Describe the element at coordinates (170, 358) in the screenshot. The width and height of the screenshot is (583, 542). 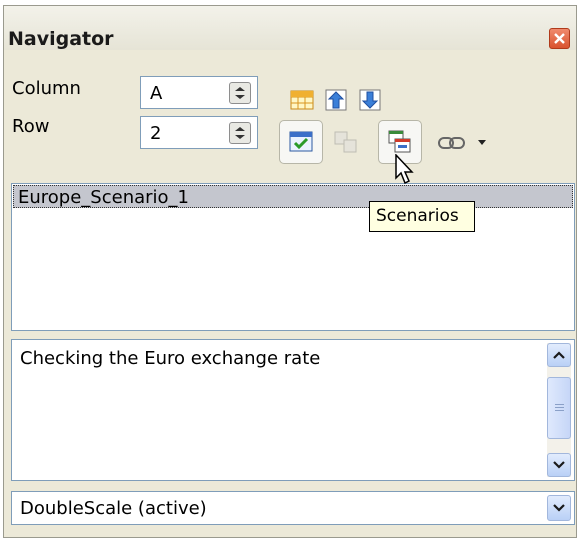
I see `description-text: Checking the Euro exchange rate` at that location.